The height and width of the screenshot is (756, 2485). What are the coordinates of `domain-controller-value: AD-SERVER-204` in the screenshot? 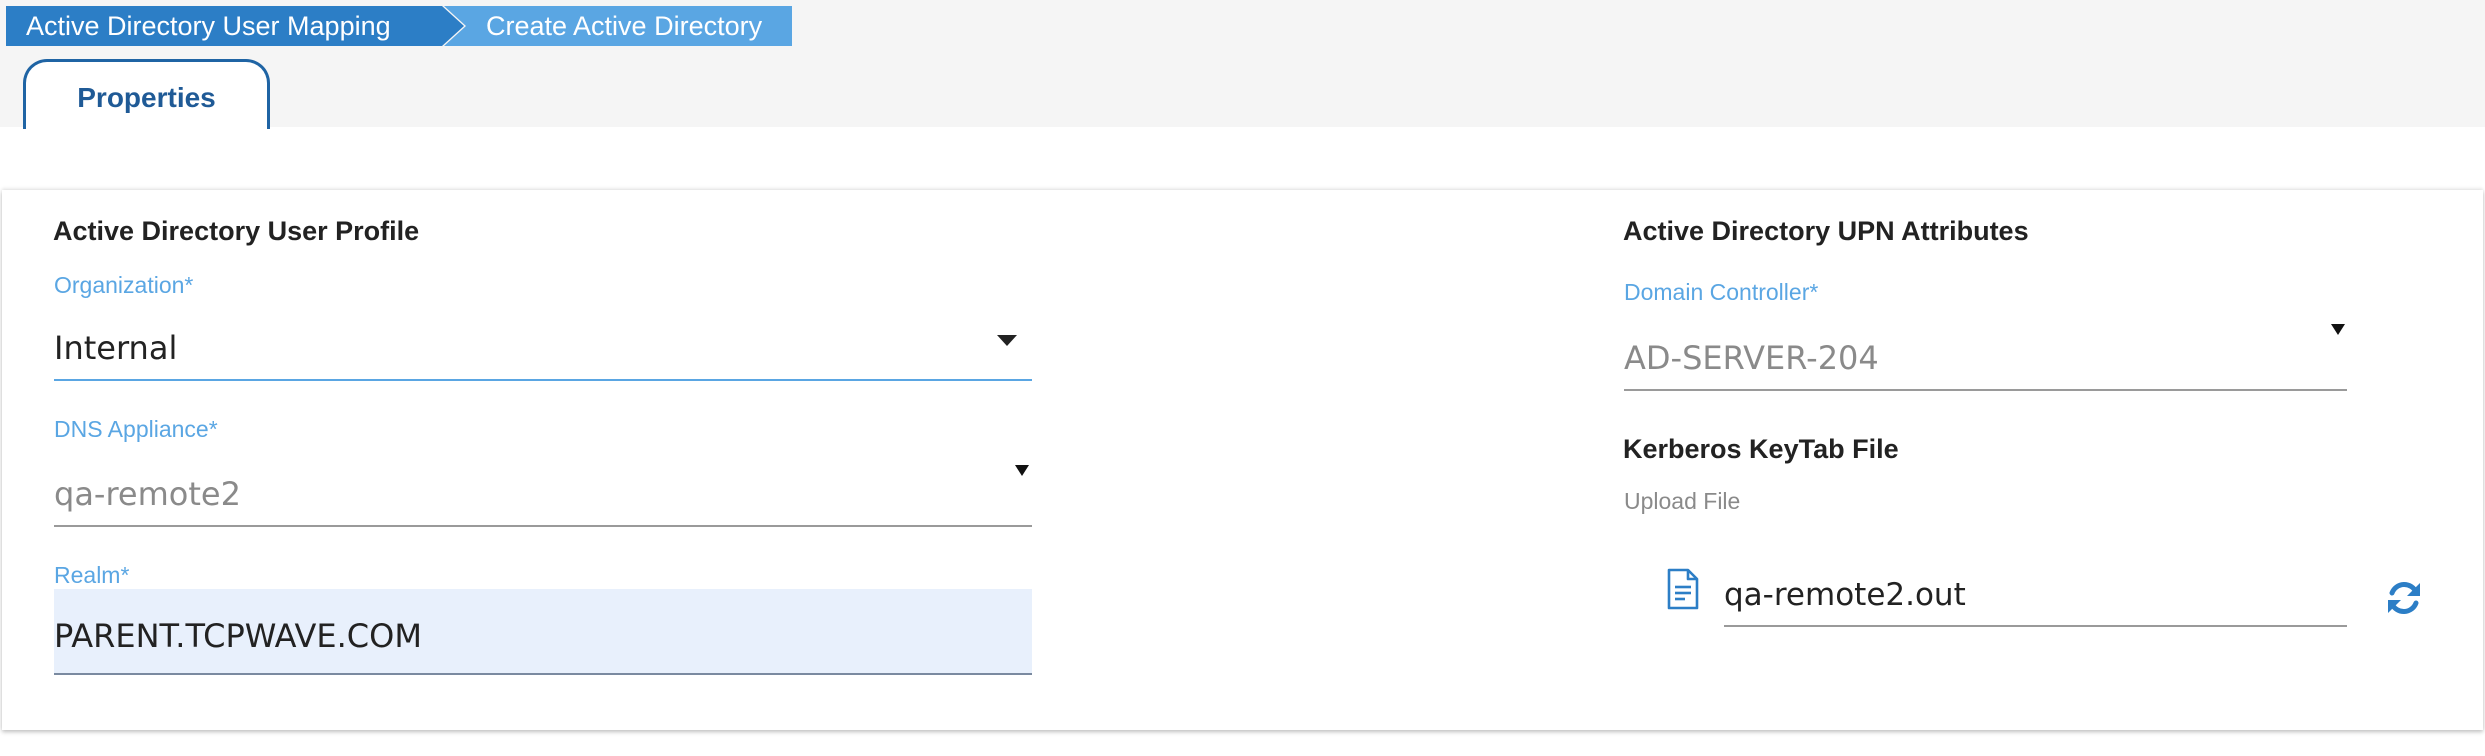 It's located at (1751, 358).